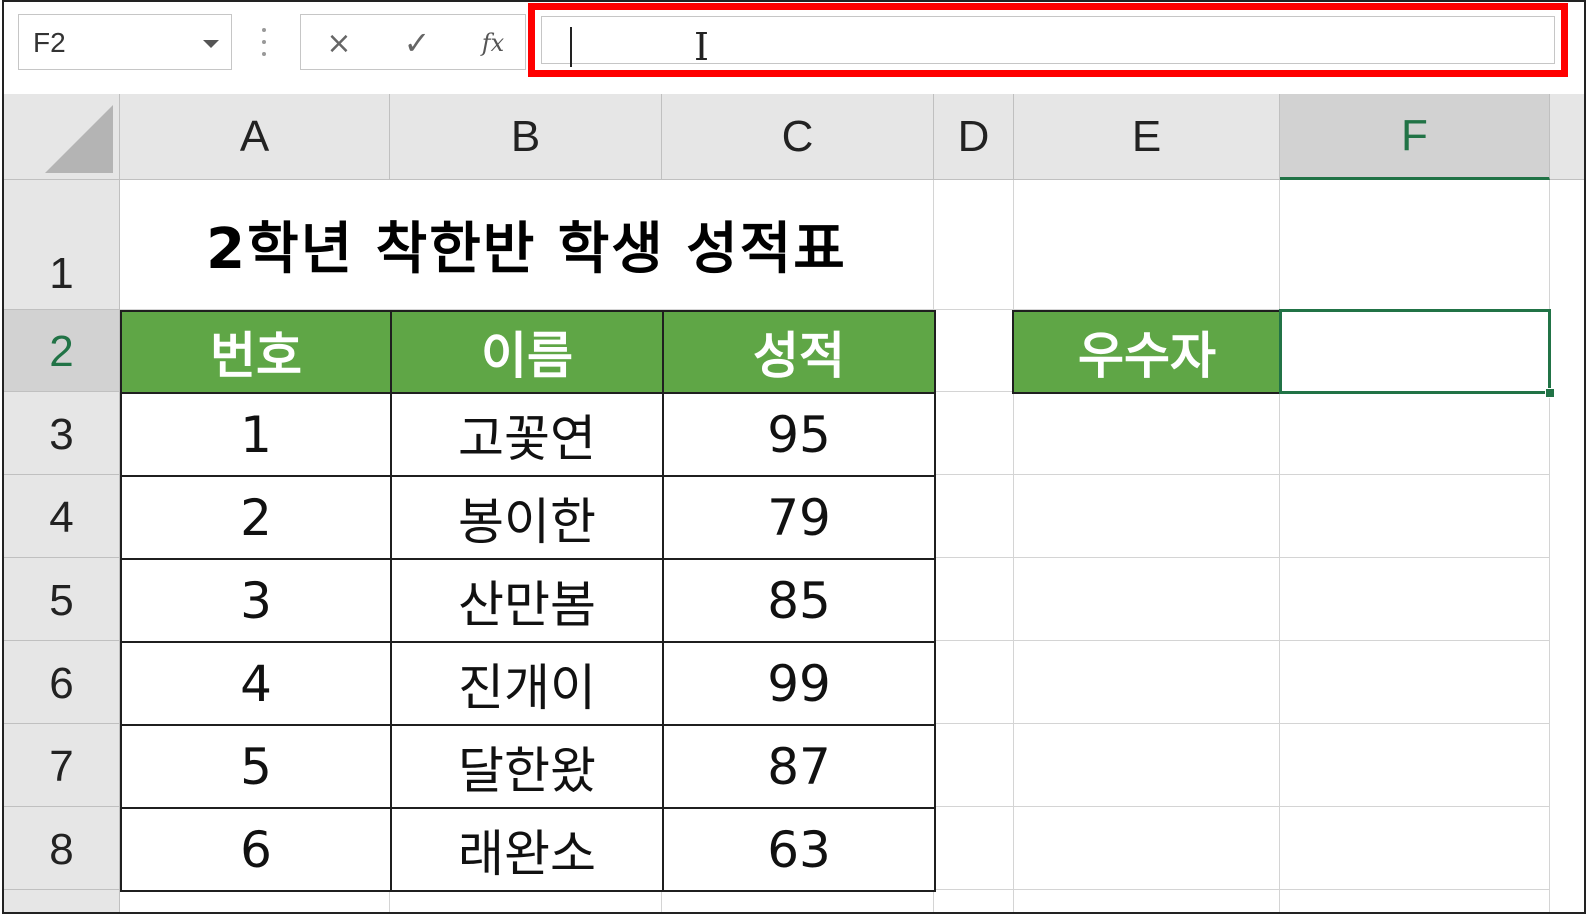  Describe the element at coordinates (974, 137) in the screenshot. I see `column-header-d: D` at that location.